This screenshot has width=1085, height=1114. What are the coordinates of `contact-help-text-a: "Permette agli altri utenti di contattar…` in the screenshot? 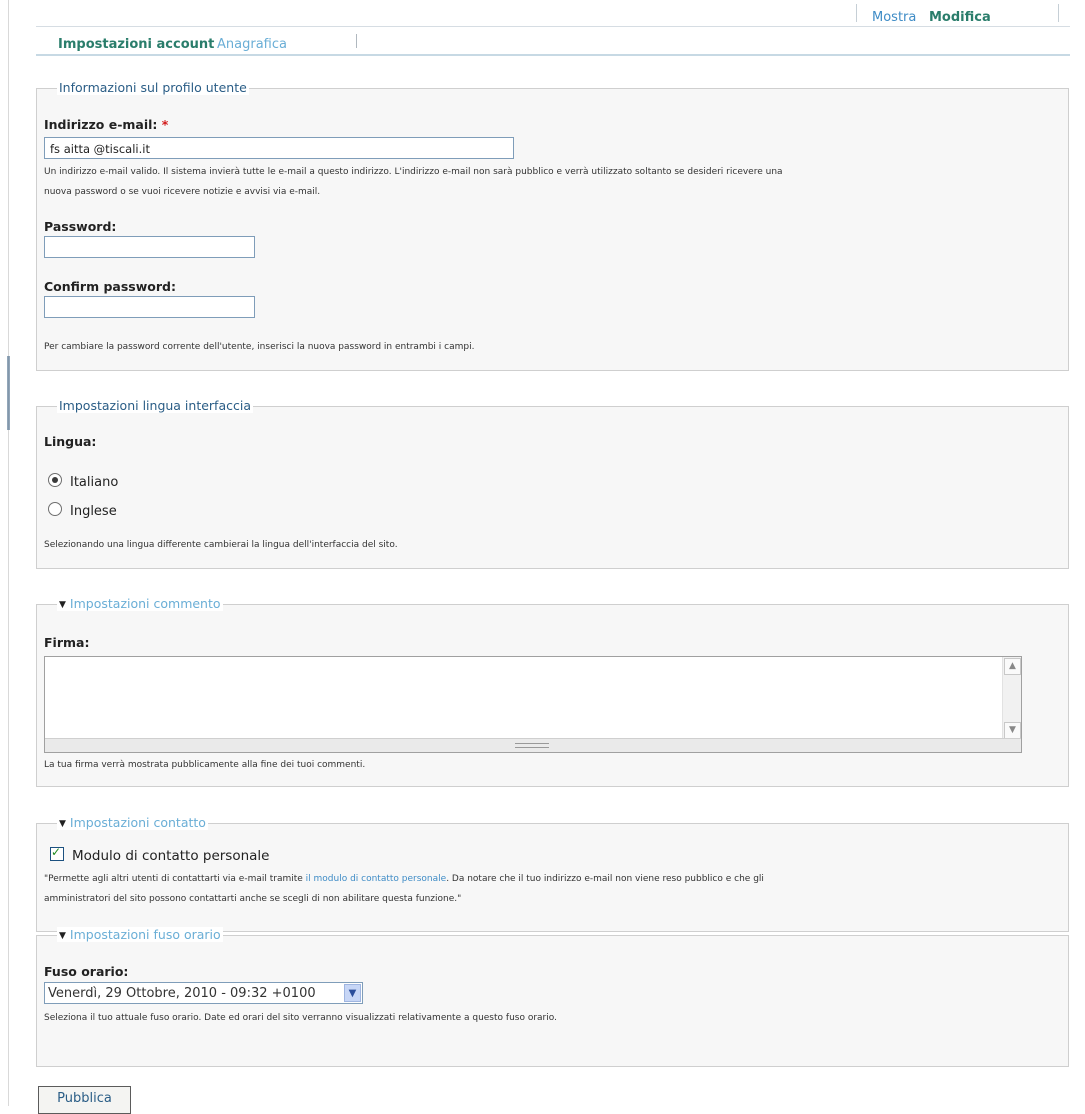 It's located at (175, 879).